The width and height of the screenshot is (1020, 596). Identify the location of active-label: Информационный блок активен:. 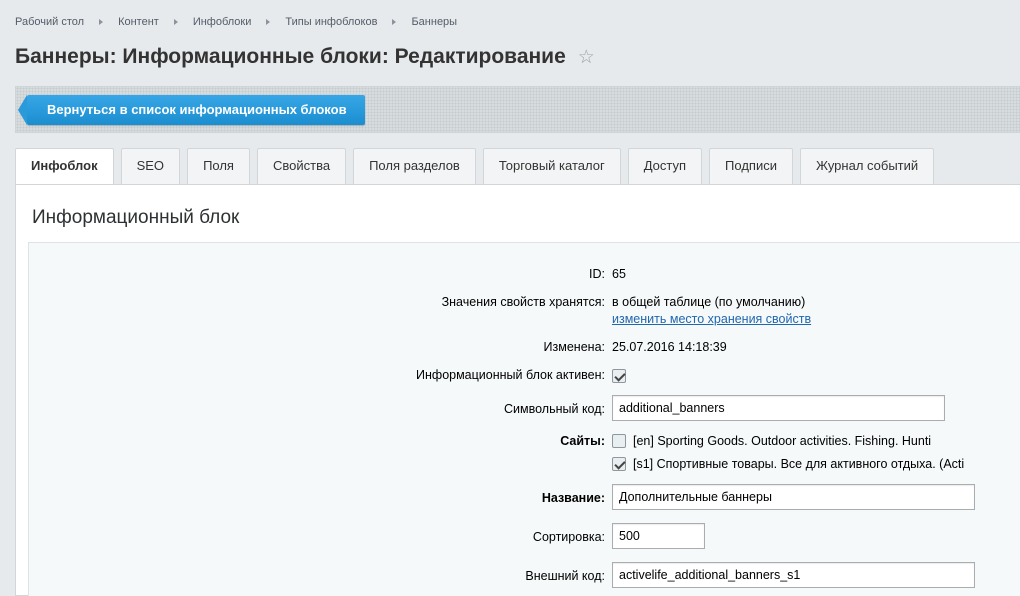
(510, 375).